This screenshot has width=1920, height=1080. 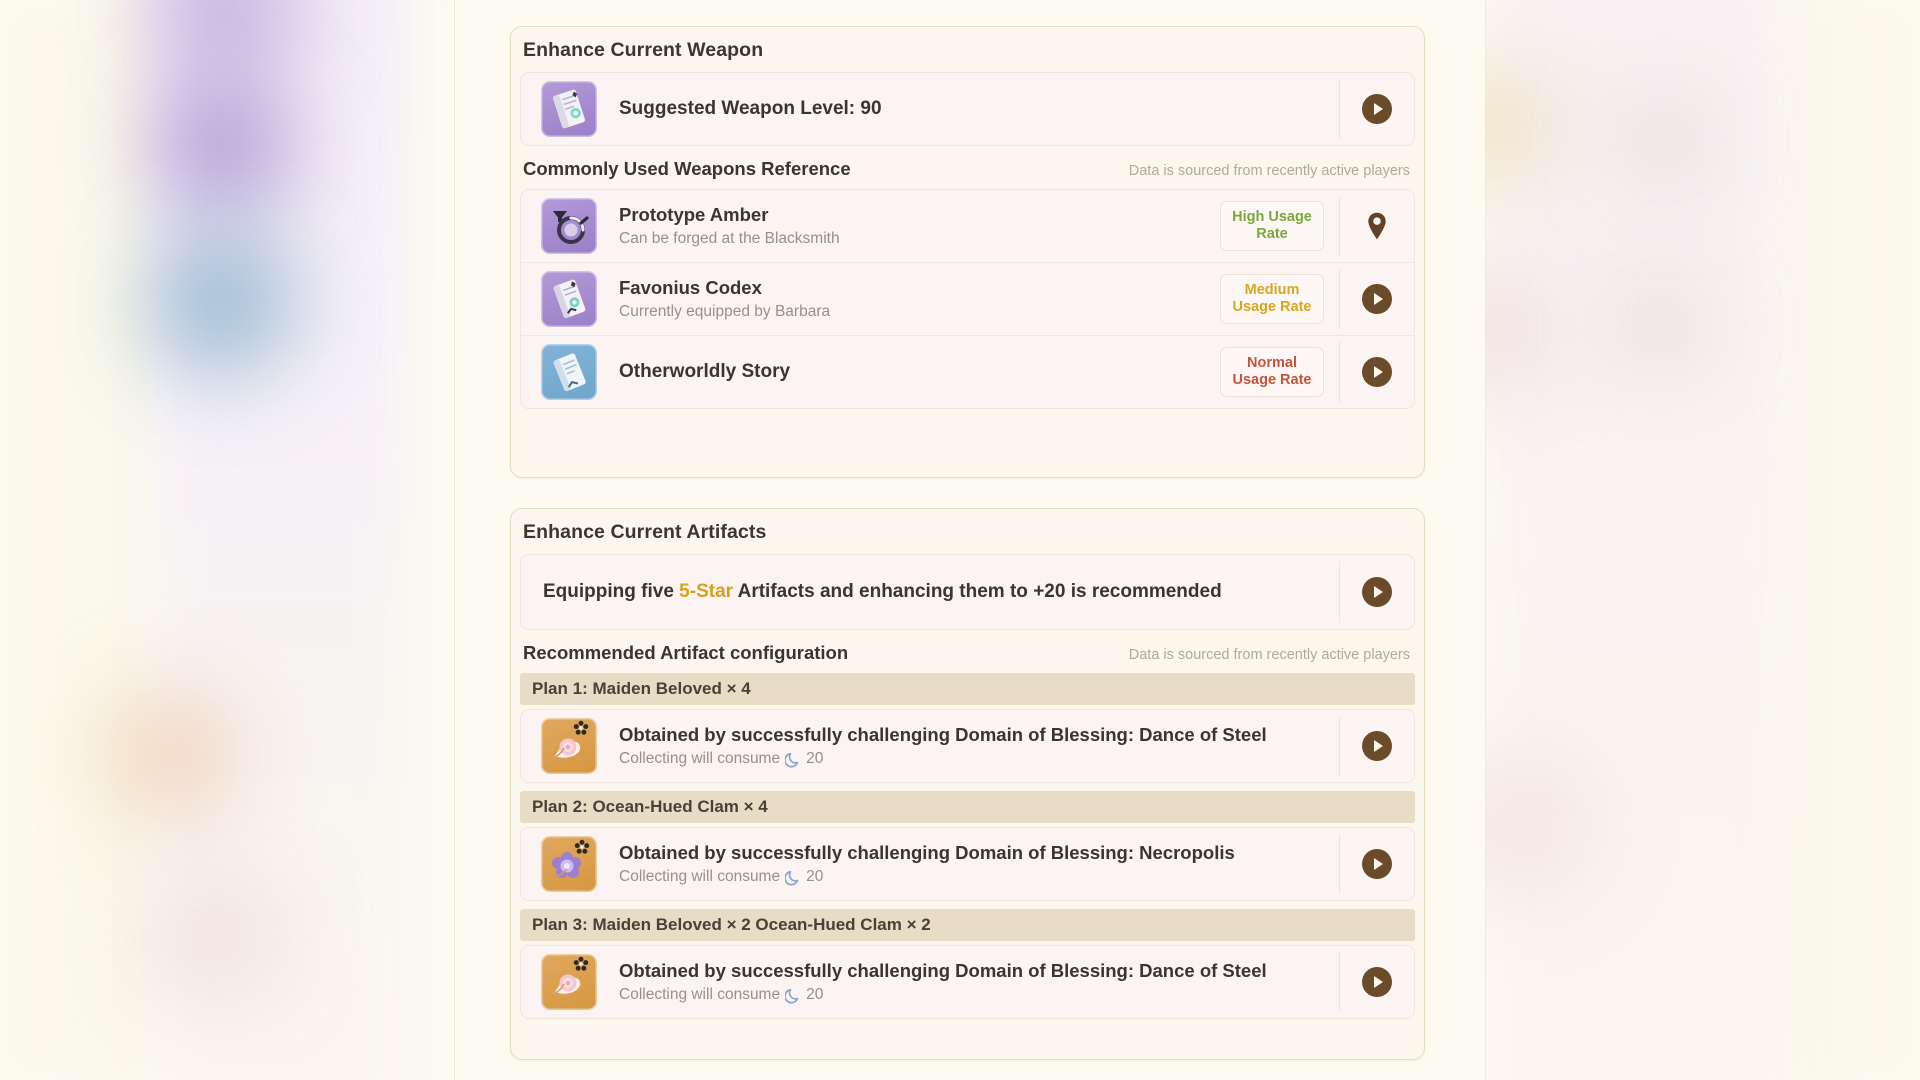 What do you see at coordinates (170, 755) in the screenshot?
I see `background-blob-orange` at bounding box center [170, 755].